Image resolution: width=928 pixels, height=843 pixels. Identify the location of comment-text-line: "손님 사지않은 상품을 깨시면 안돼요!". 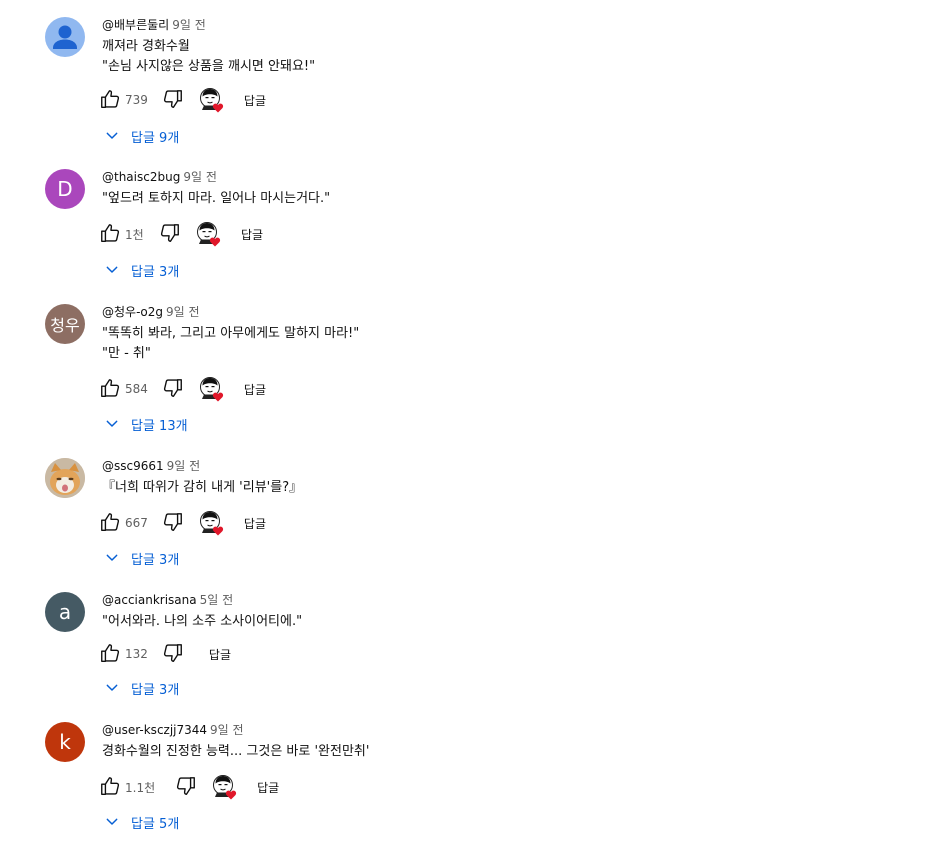
(209, 66).